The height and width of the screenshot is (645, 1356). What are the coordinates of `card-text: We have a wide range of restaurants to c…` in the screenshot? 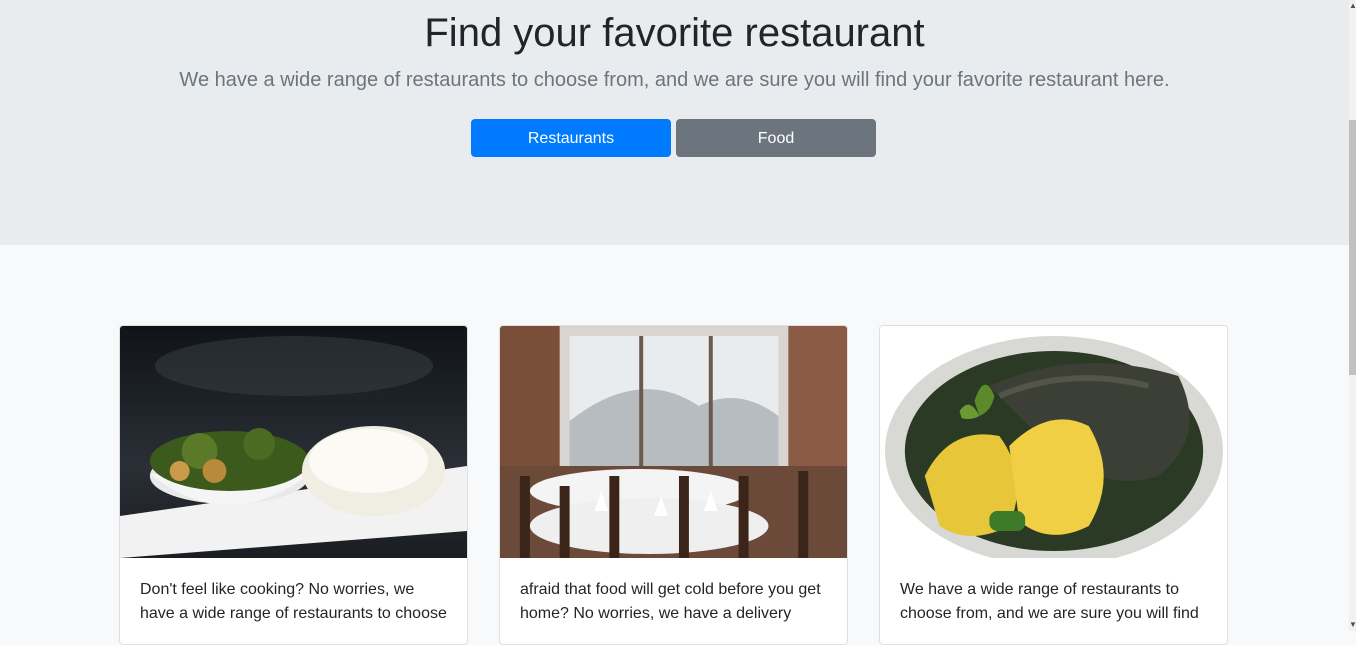 It's located at (1049, 601).